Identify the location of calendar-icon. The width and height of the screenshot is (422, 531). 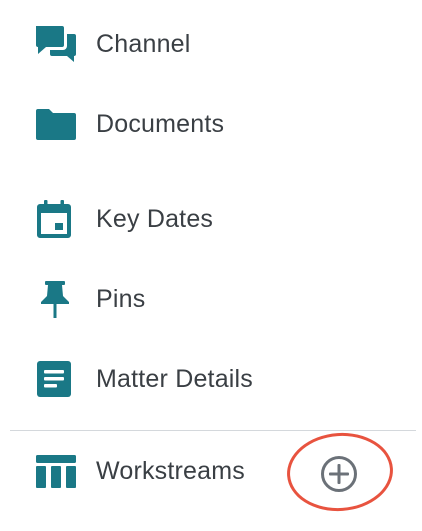
(56, 219).